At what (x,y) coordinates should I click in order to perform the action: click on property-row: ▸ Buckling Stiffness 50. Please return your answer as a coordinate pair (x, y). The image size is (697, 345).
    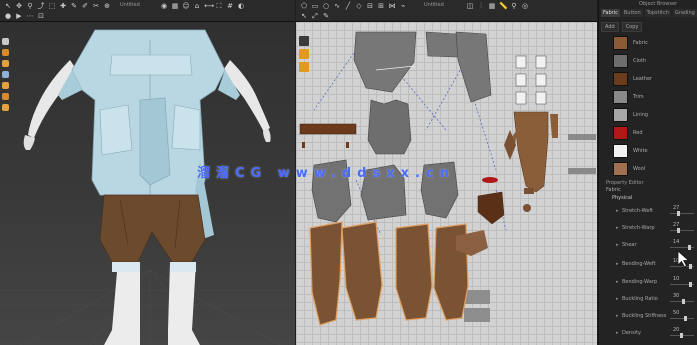
    Looking at the image, I should click on (649, 317).